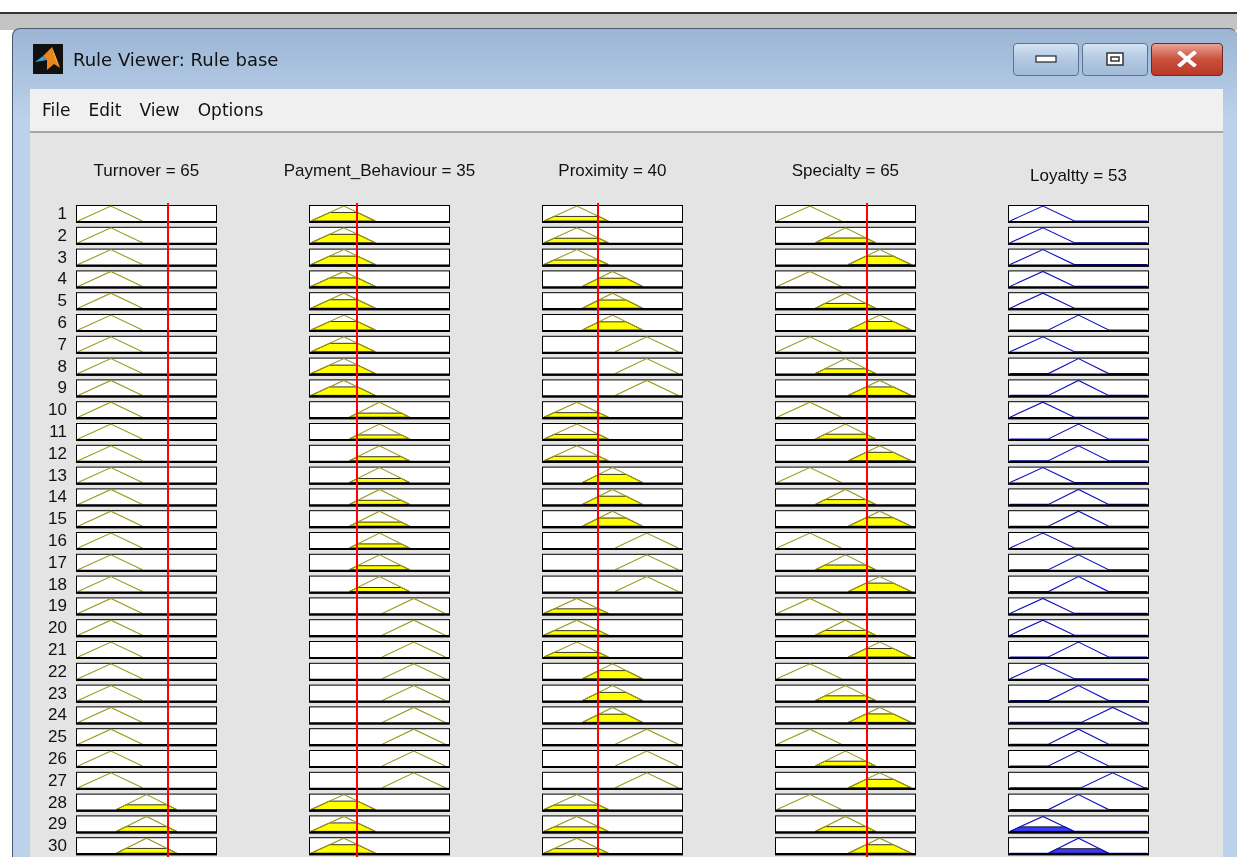  I want to click on rule-number: 17, so click(57, 562).